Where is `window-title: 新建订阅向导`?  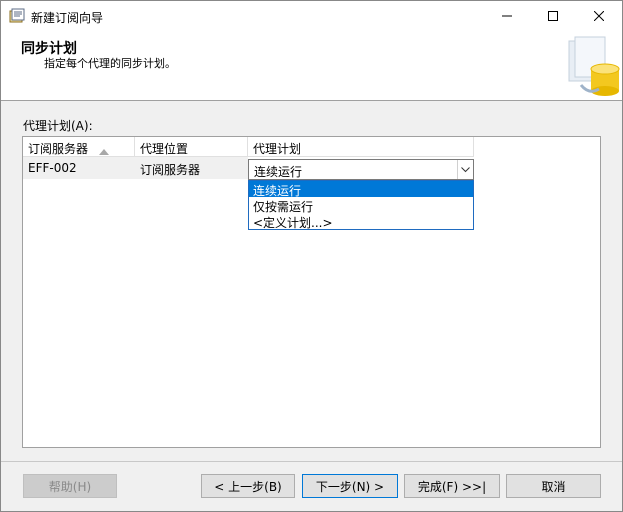 window-title: 新建订阅向导 is located at coordinates (67, 18).